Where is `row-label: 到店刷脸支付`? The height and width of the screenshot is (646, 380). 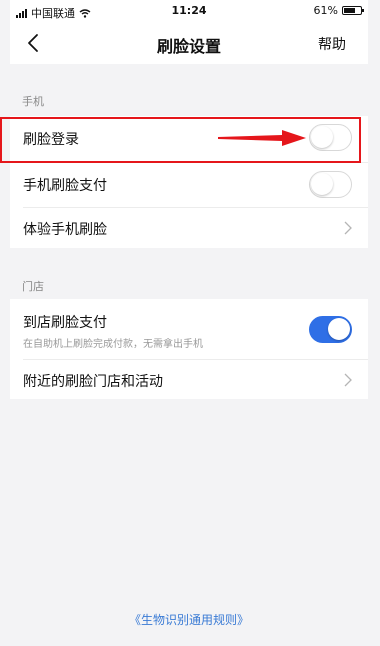
row-label: 到店刷脸支付 is located at coordinates (65, 323).